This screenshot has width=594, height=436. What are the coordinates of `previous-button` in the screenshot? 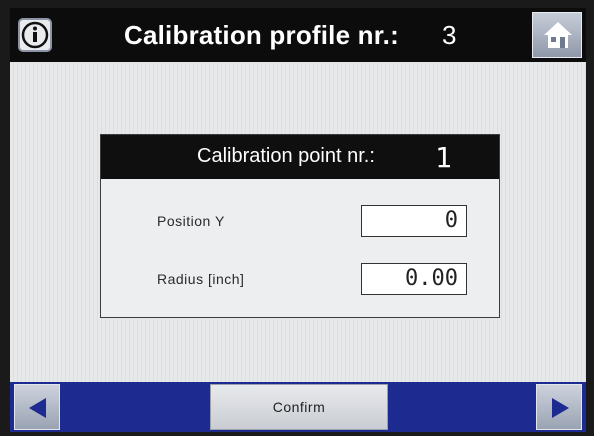 It's located at (37, 407).